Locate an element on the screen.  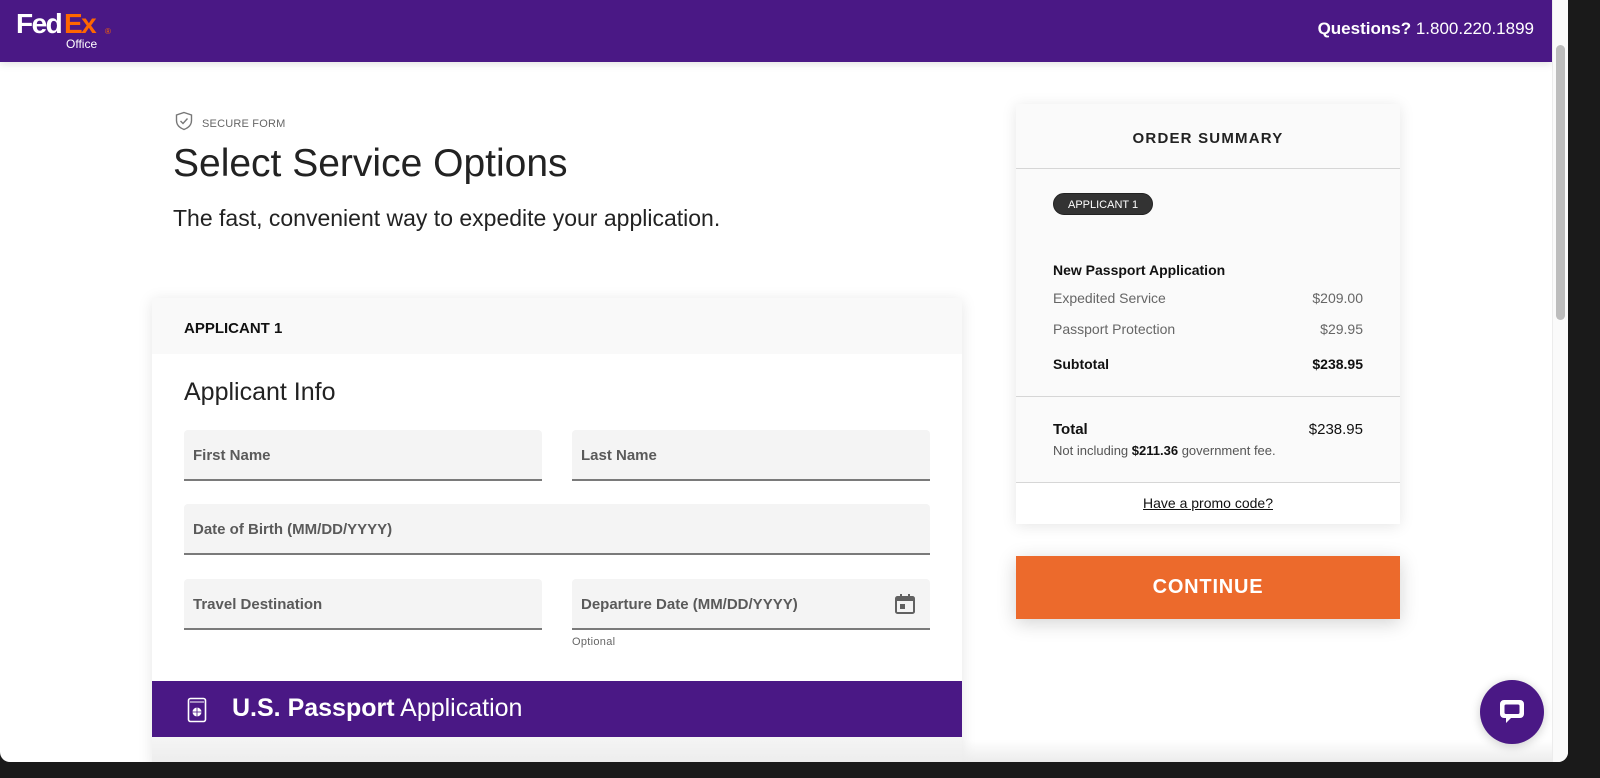
subtotal-label: Subtotal is located at coordinates (1081, 364).